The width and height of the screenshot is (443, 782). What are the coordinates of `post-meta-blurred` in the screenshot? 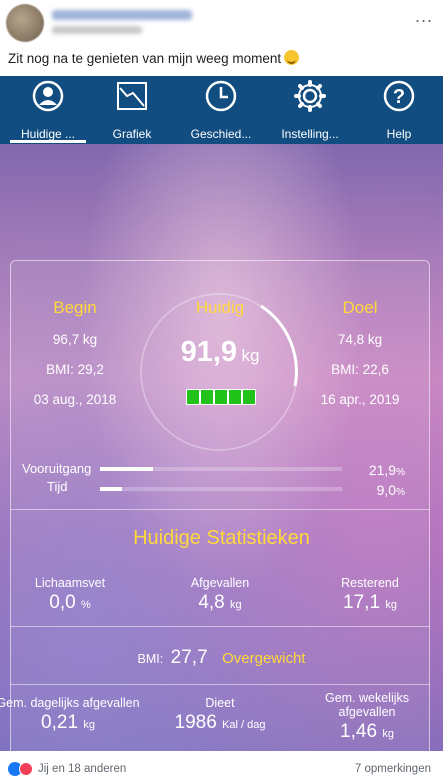 It's located at (97, 30).